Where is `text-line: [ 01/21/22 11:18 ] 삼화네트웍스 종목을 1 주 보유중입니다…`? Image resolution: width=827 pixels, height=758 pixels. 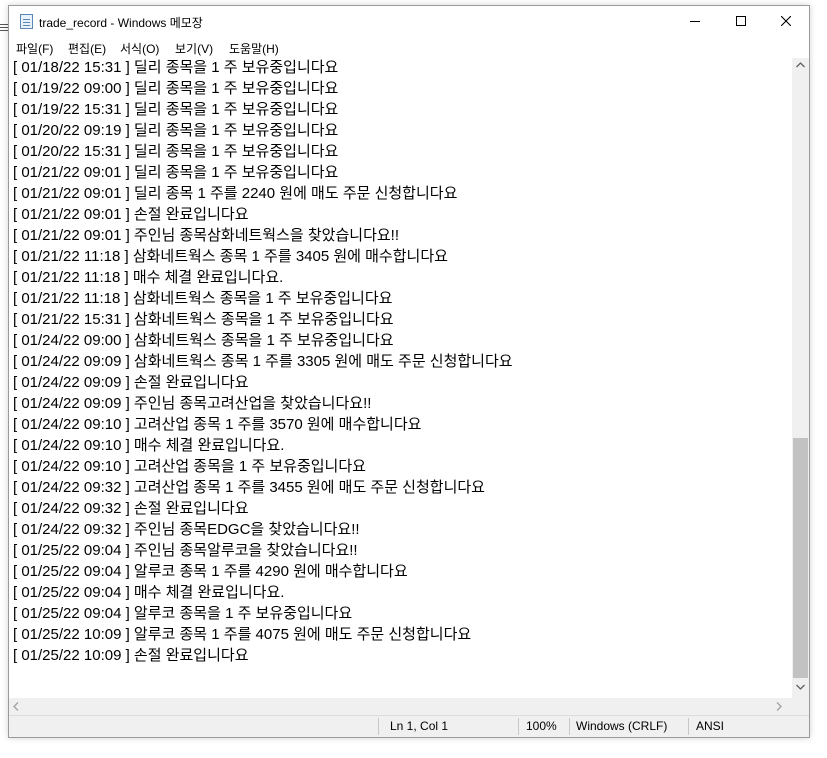
text-line: [ 01/21/22 11:18 ] 삼화네트웍스 종목을 1 주 보유중입니다… is located at coordinates (203, 298).